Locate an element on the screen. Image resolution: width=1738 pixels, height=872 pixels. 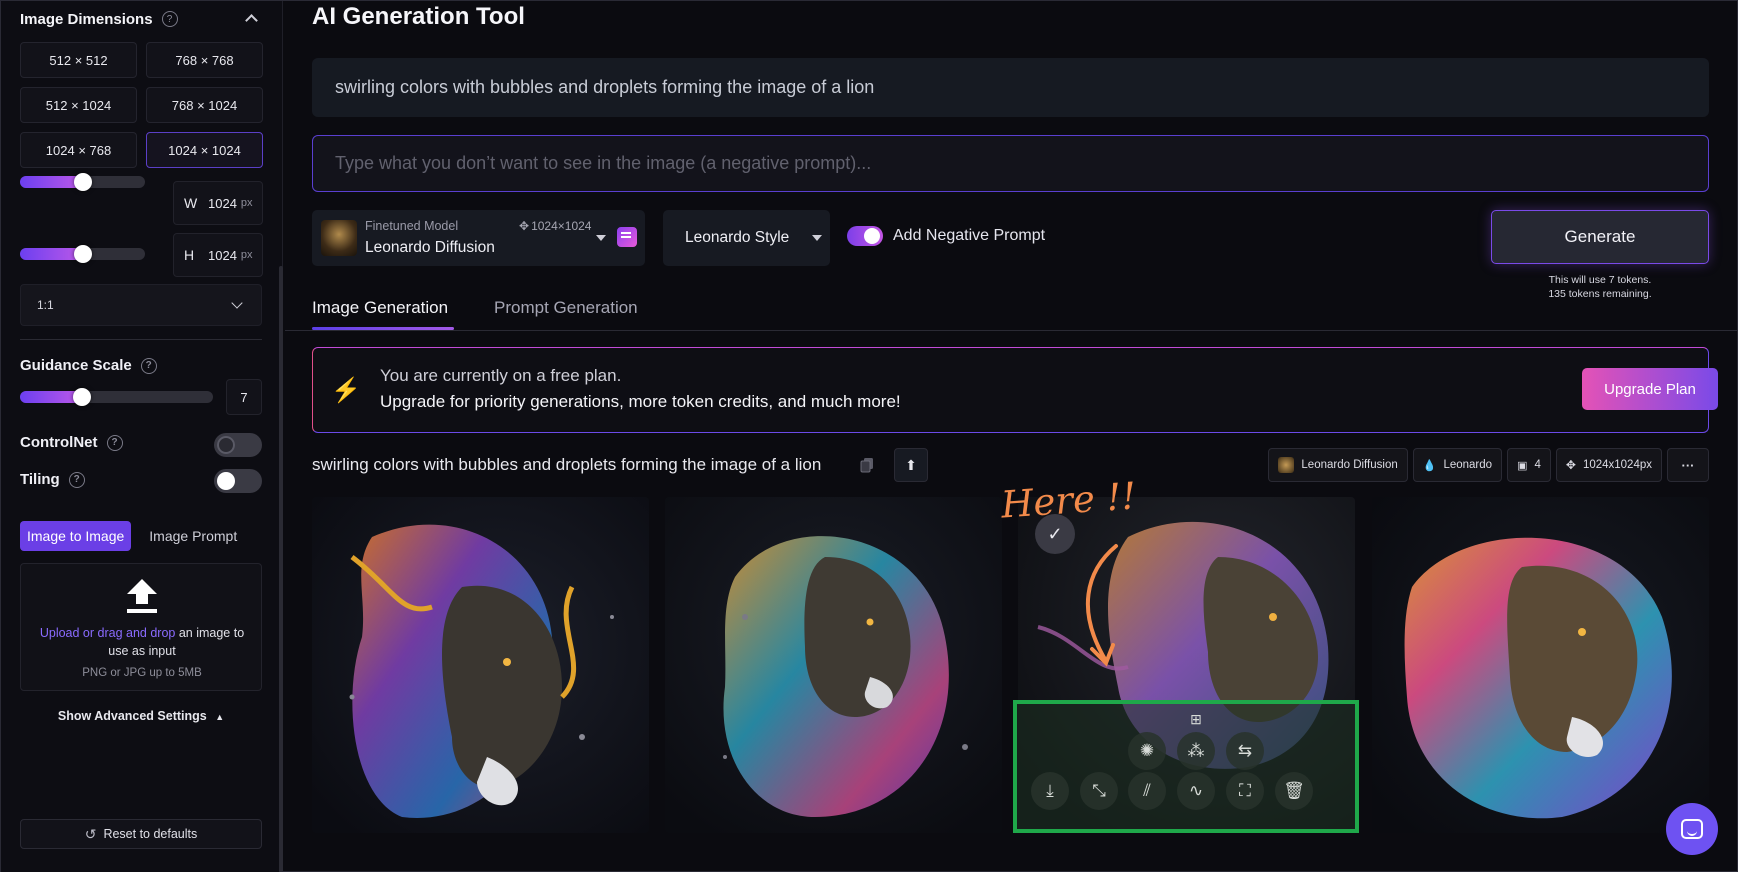
upscale-icon: ⤡ is located at coordinates (1099, 791).